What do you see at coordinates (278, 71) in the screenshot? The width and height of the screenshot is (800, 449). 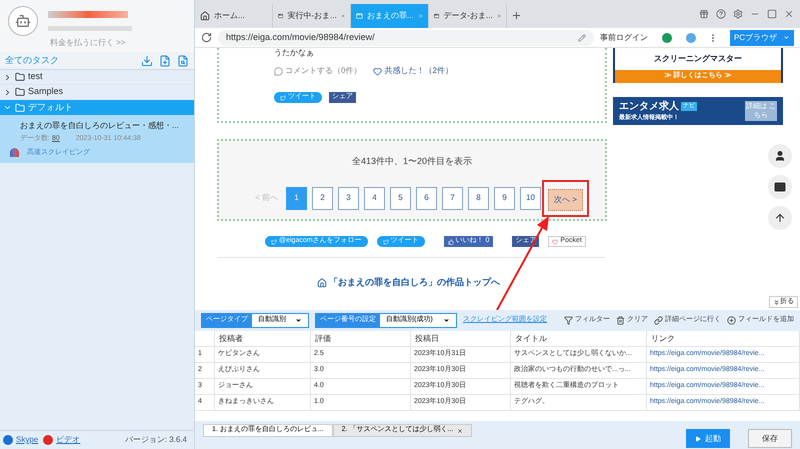 I see `comment-icon` at bounding box center [278, 71].